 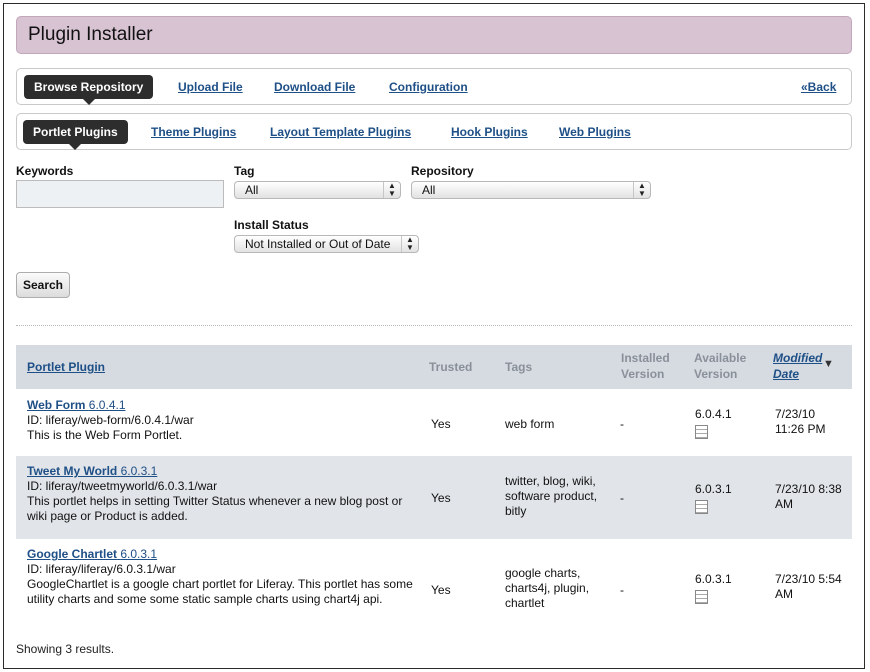 What do you see at coordinates (56, 405) in the screenshot?
I see `plugin-name: Web Form` at bounding box center [56, 405].